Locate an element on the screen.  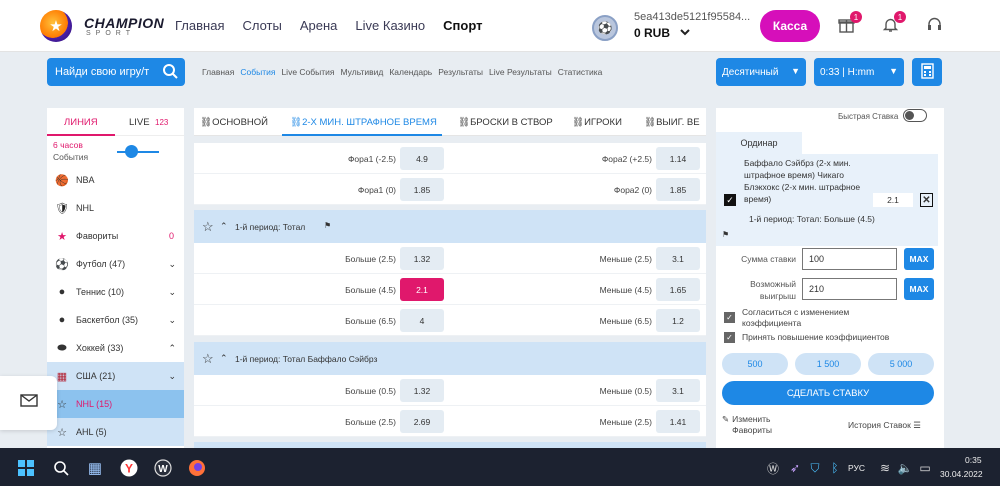
sidebar-item-ahl: ☆ AHL (5) is located at coordinates (115, 432).